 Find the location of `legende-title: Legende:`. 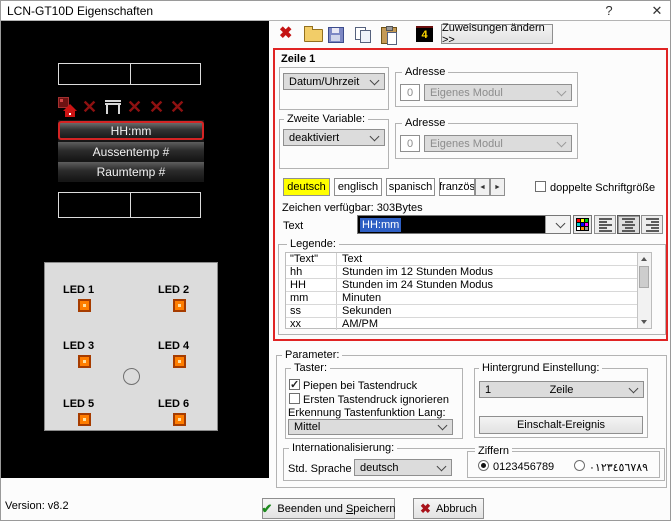

legende-title: Legende: is located at coordinates (313, 244).